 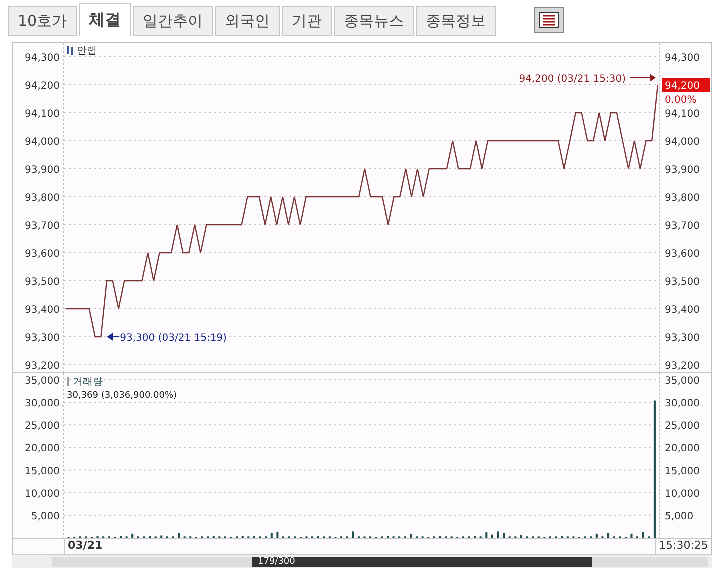 I want to click on volume-readout: 30,369 (3,036,900.00%), so click(x=122, y=396).